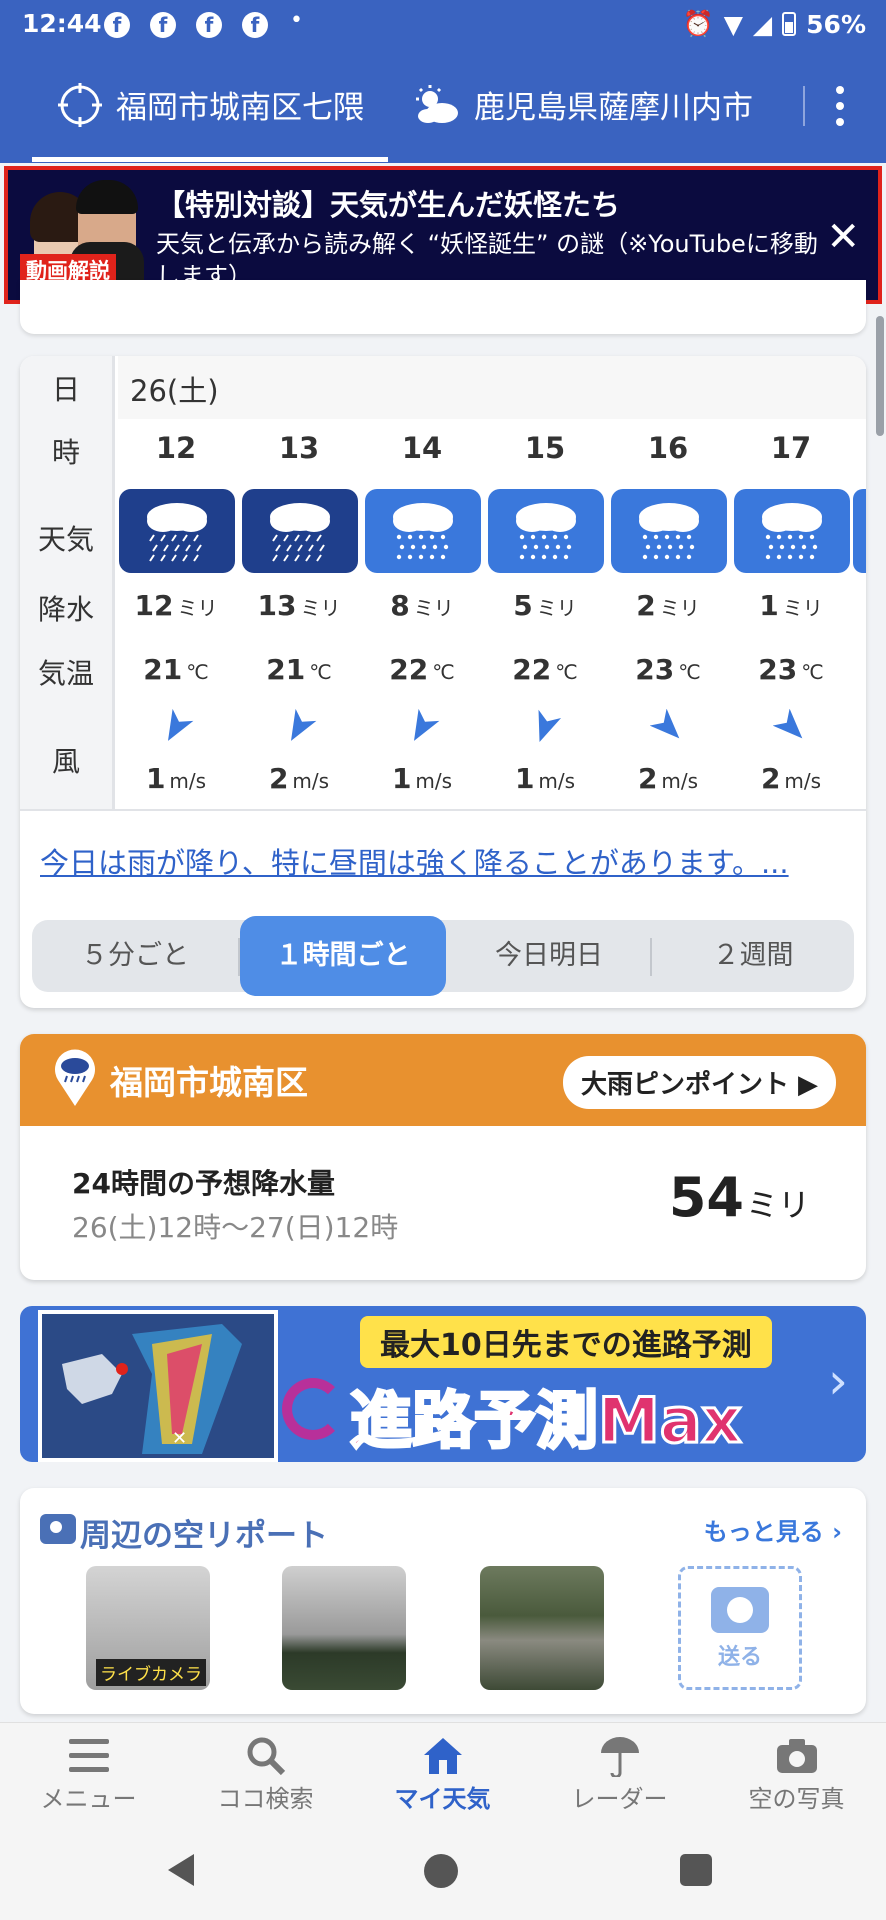  I want to click on segment-5min: ５分ごと, so click(135, 956).